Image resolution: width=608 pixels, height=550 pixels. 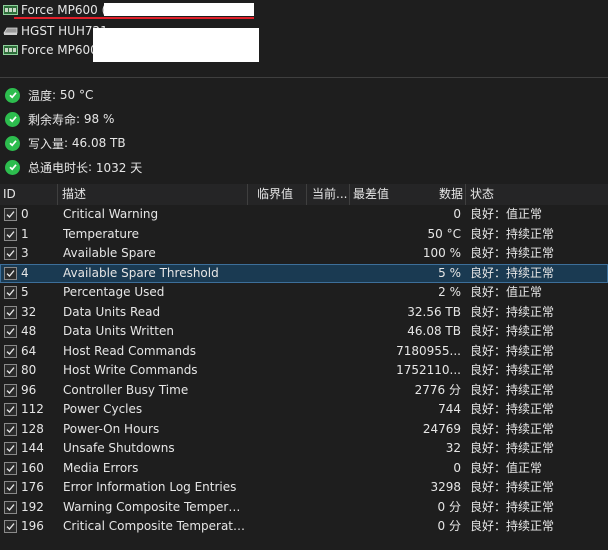 I want to click on table-row: 160 Media Errors 0 良好：值正常, so click(x=304, y=469).